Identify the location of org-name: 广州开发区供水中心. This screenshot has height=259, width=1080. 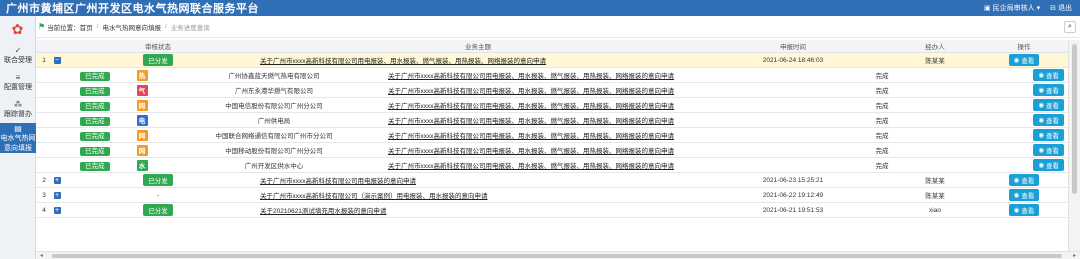
(274, 166).